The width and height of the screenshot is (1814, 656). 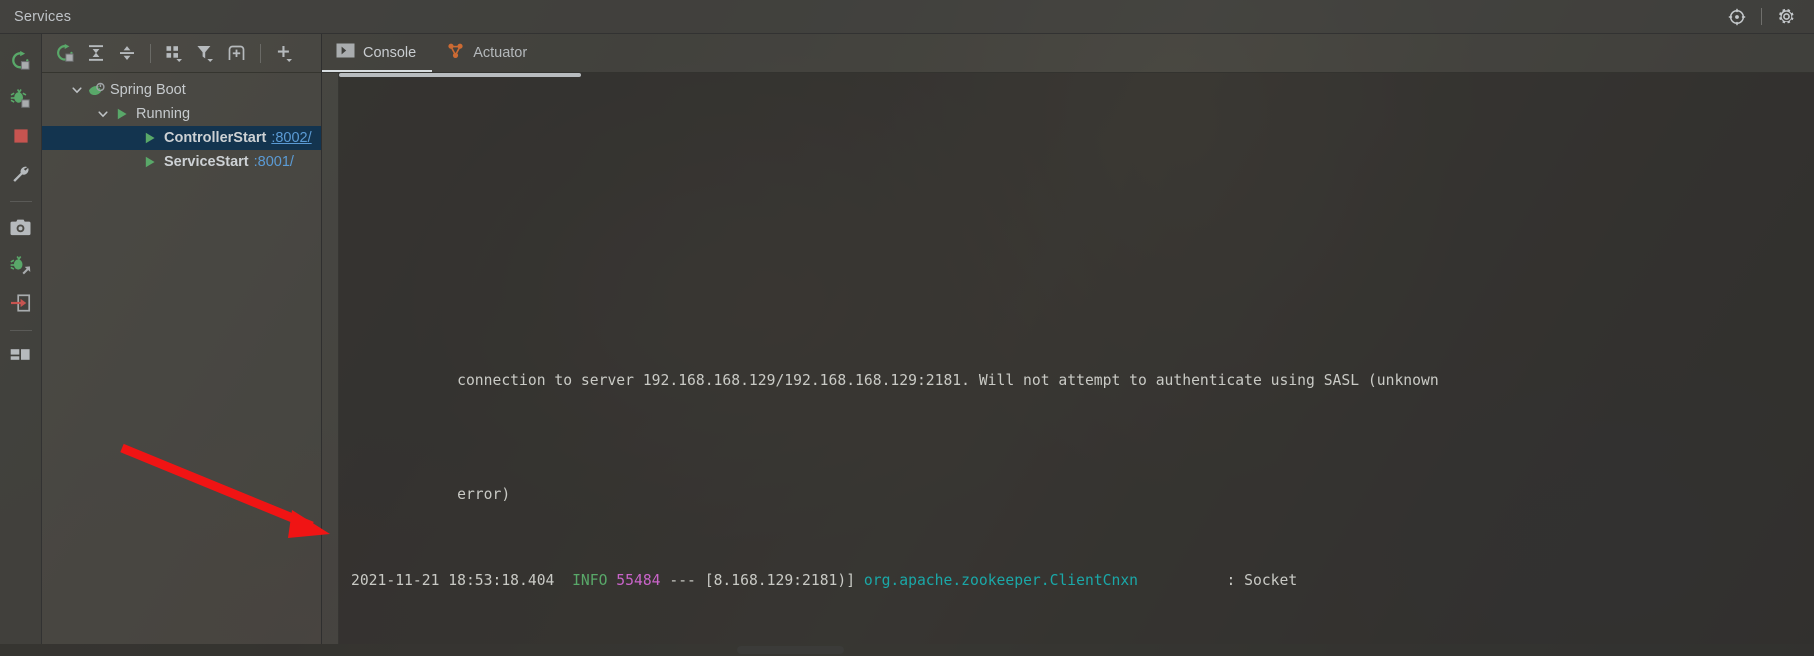 I want to click on expand-all-button, so click(x=95, y=53).